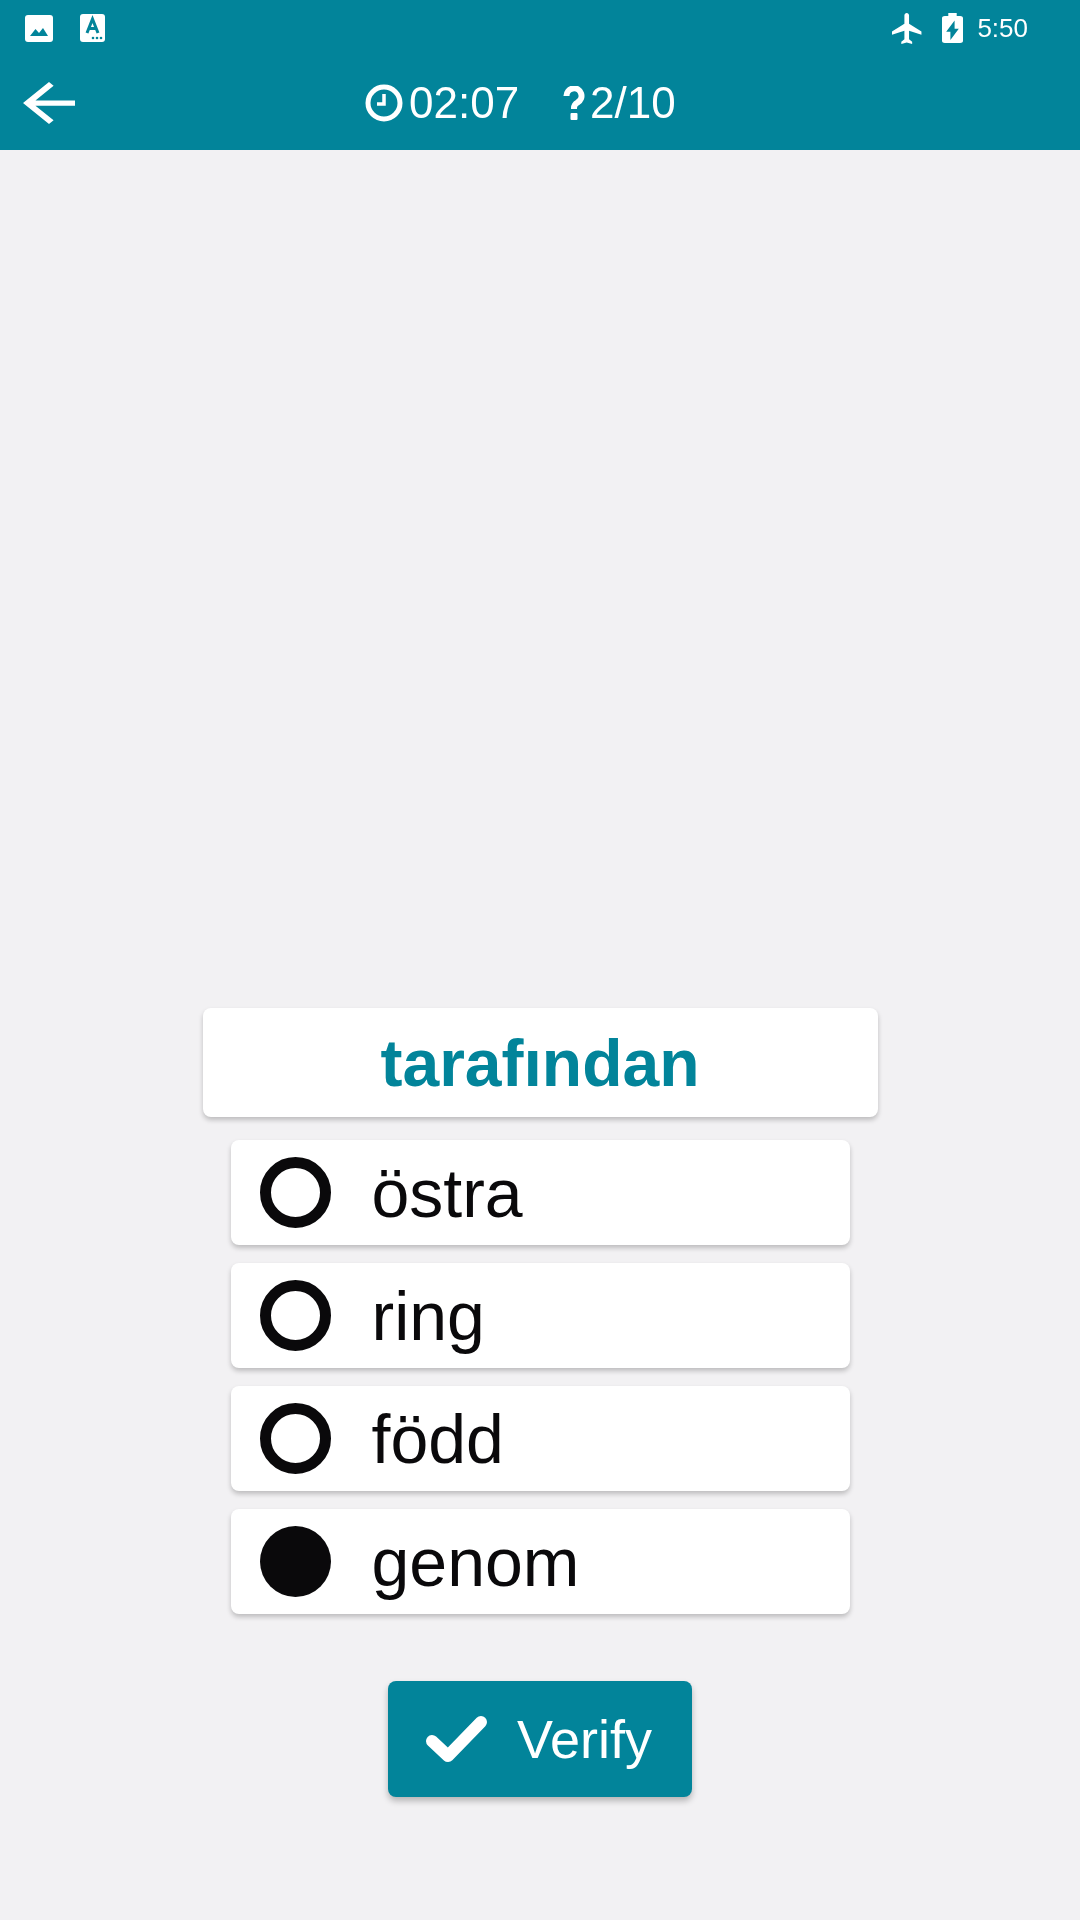  Describe the element at coordinates (456, 1739) in the screenshot. I see `check-icon` at that location.